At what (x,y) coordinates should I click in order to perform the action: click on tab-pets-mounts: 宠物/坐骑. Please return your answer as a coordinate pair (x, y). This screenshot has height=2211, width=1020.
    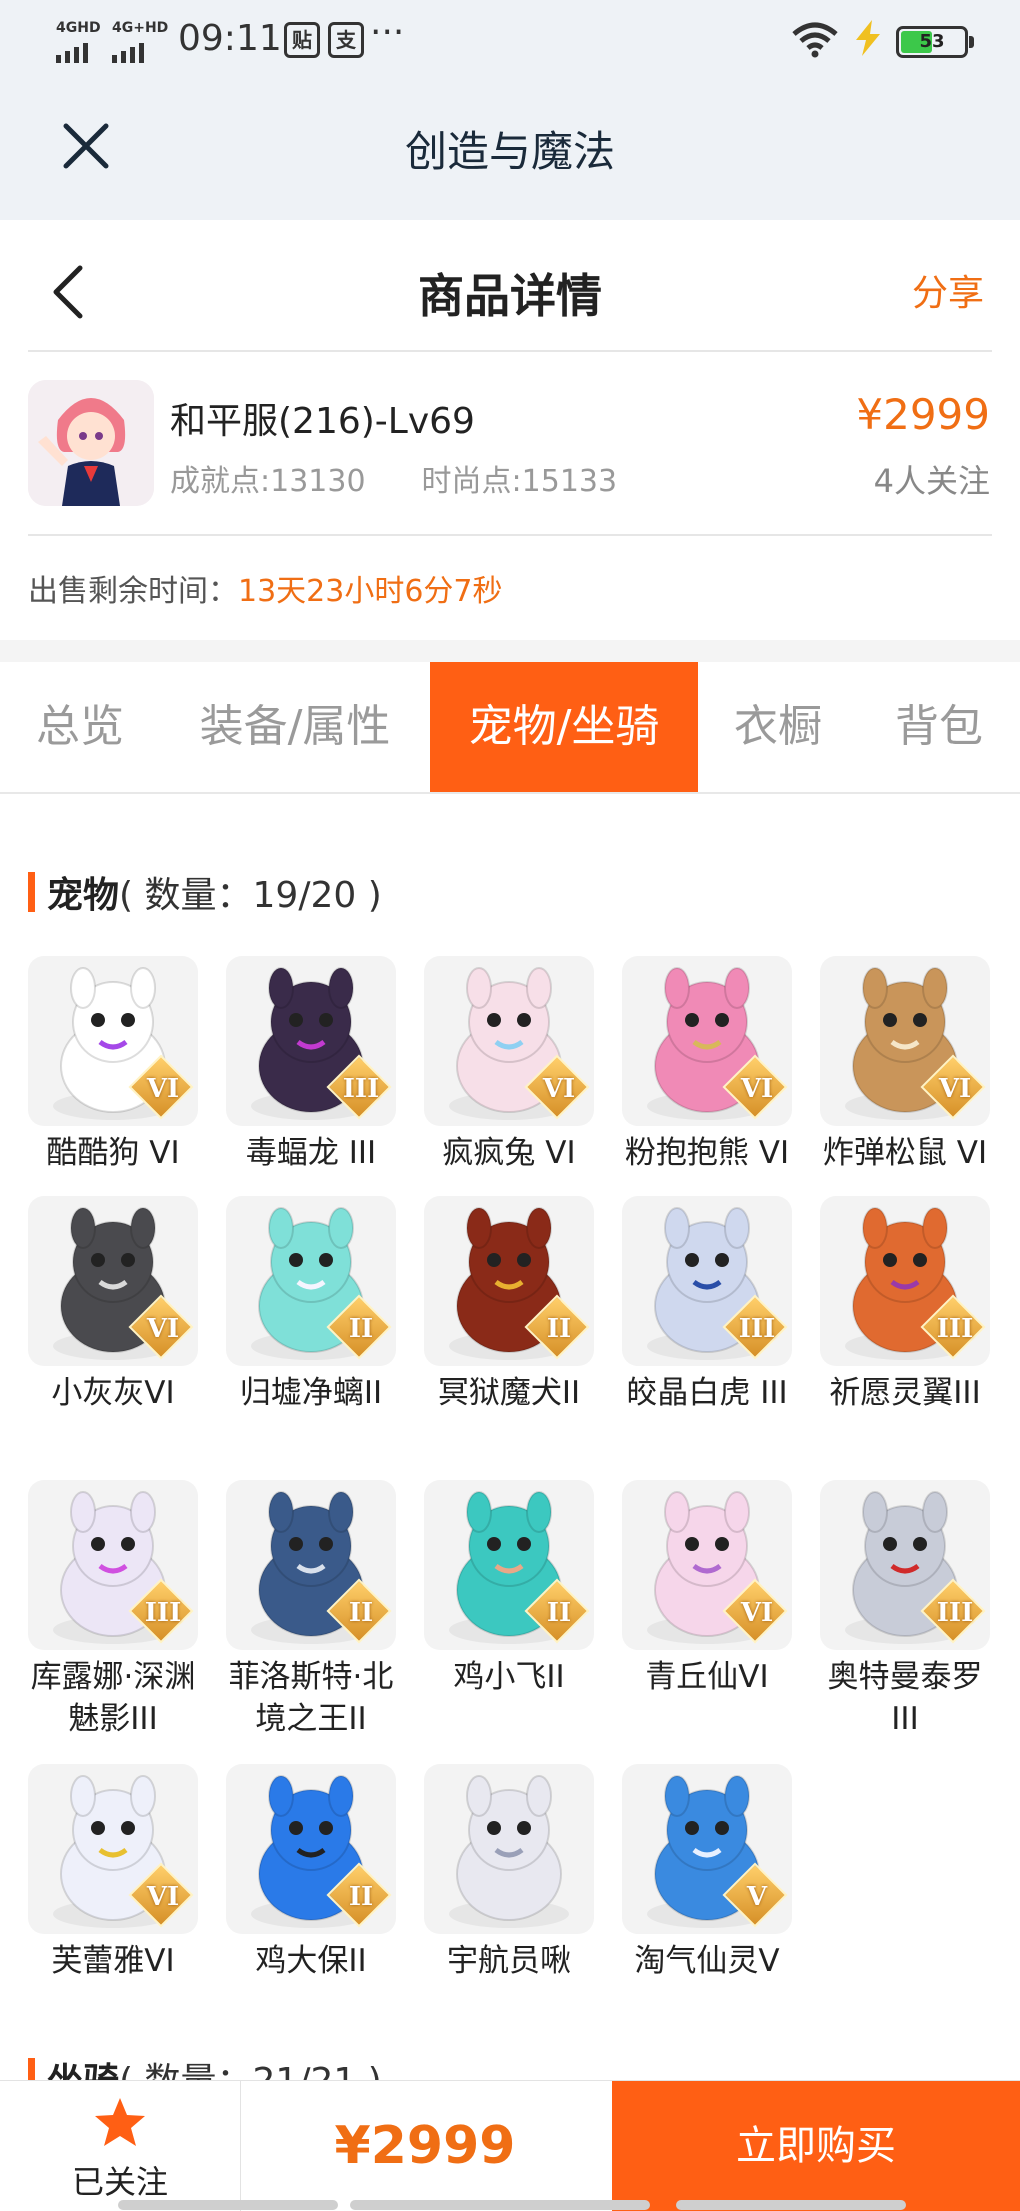
    Looking at the image, I should click on (564, 727).